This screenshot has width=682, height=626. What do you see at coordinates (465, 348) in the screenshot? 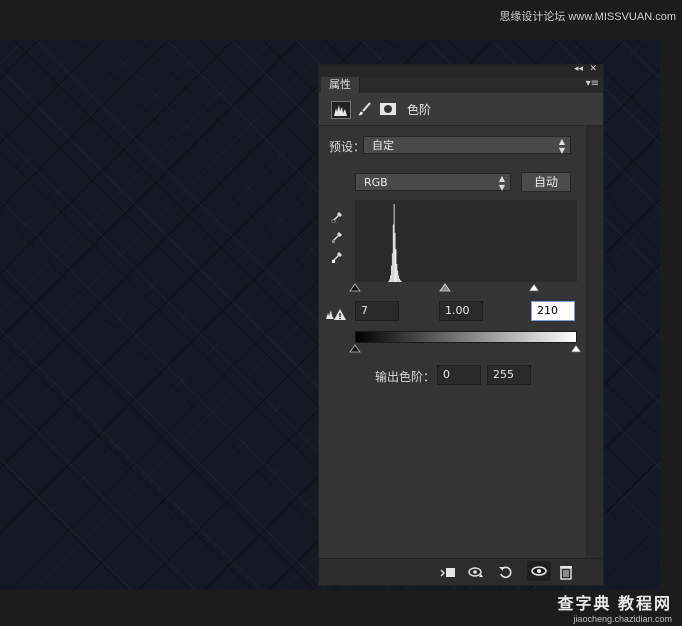
I see `output-slider-handles` at bounding box center [465, 348].